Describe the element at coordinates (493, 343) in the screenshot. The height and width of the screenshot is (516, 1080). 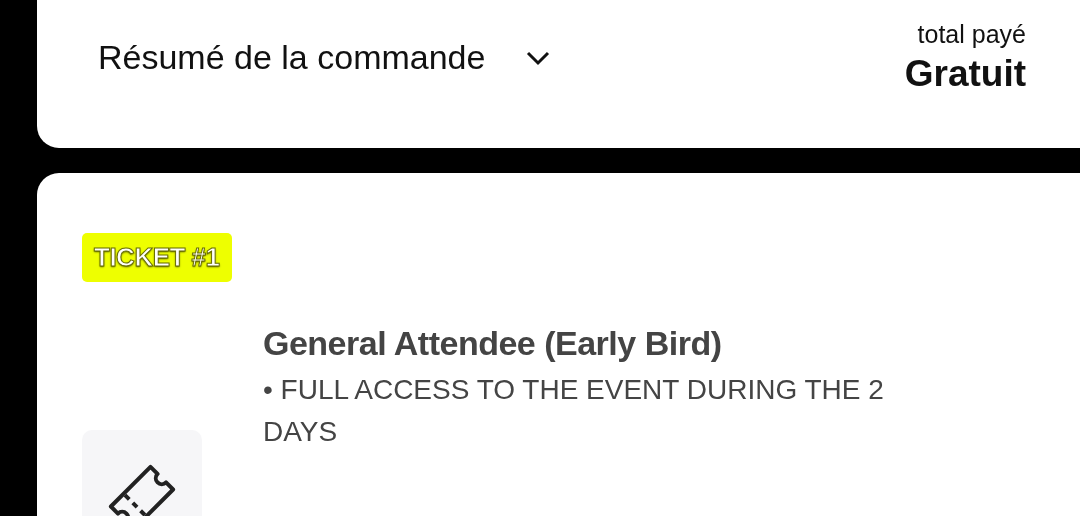
I see `ticket-name: General Attendee (Early Bird)` at that location.